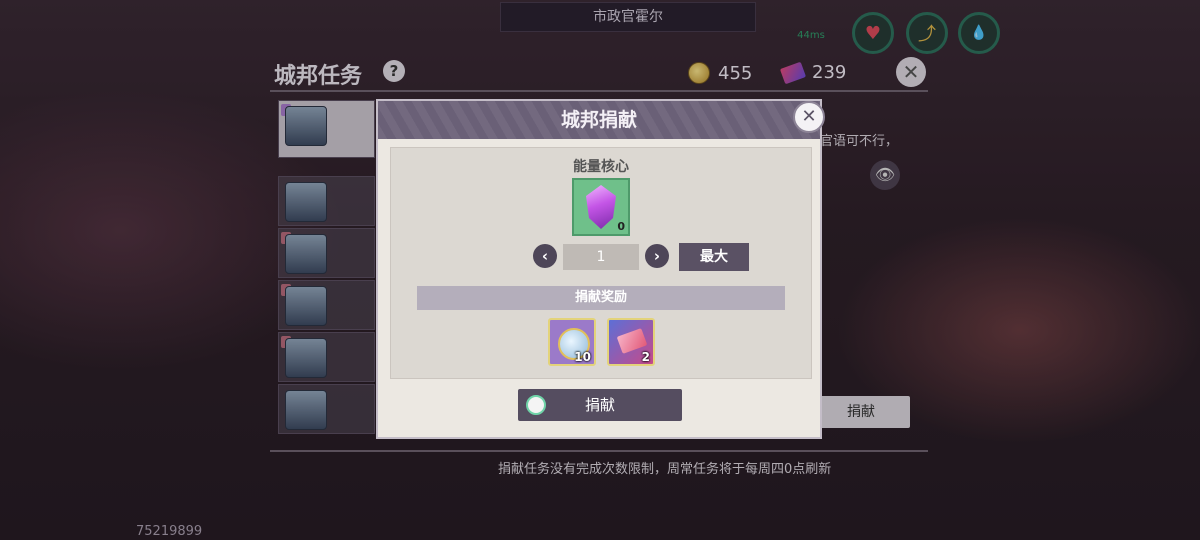 The image size is (1200, 540). Describe the element at coordinates (601, 167) in the screenshot. I see `item-name: 能量核心` at that location.